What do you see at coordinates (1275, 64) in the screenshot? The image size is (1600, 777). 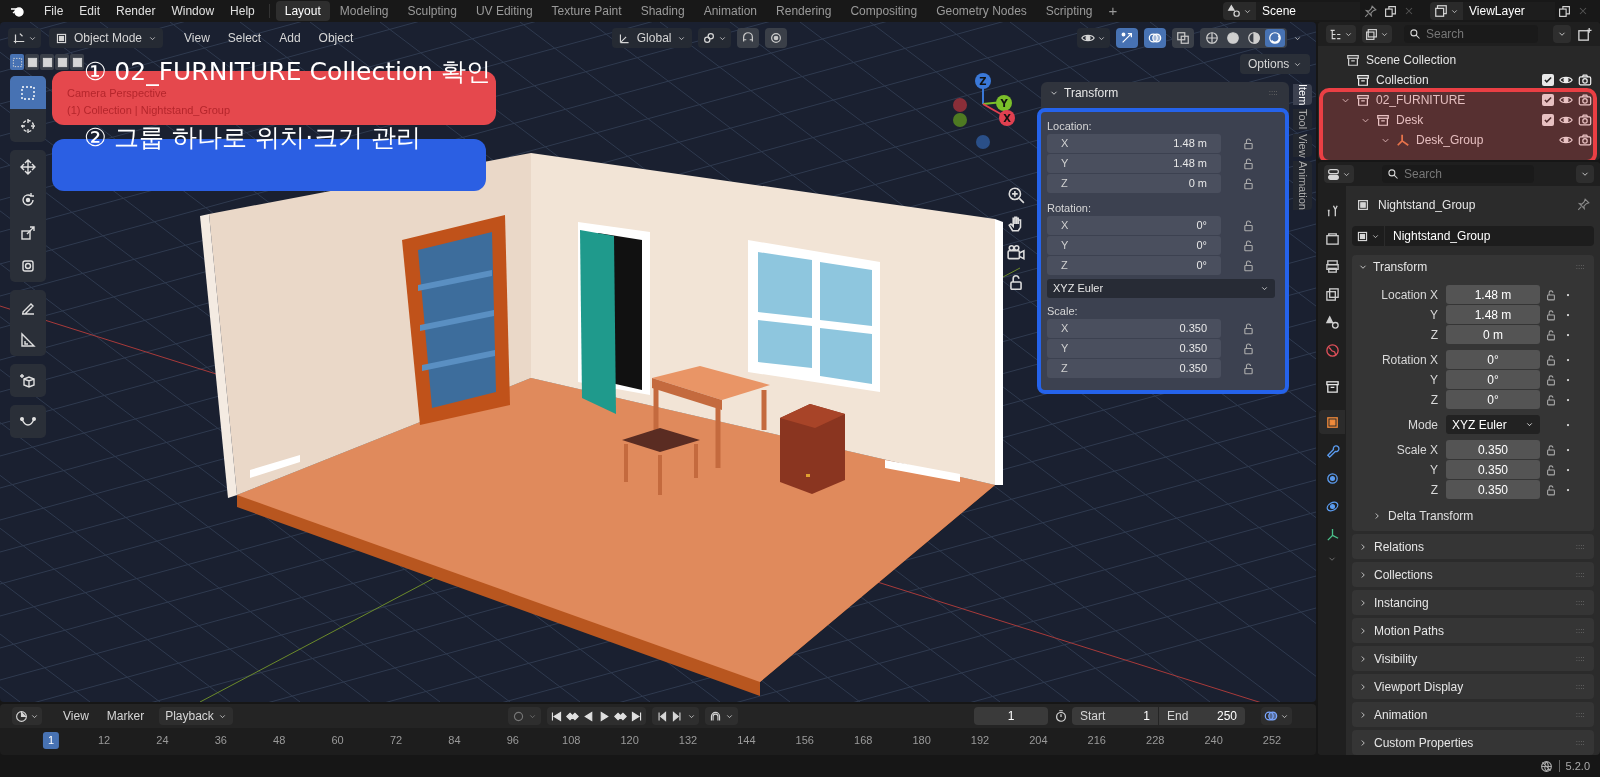 I see `options-dropdown: Options` at bounding box center [1275, 64].